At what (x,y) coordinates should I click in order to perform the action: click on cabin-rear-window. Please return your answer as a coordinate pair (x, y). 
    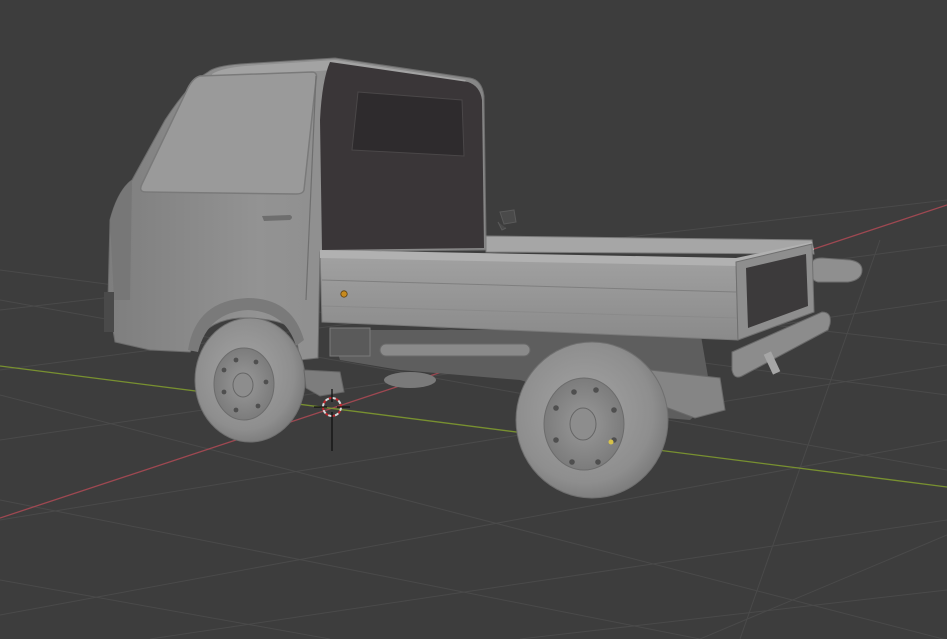
    Looking at the image, I should click on (408, 124).